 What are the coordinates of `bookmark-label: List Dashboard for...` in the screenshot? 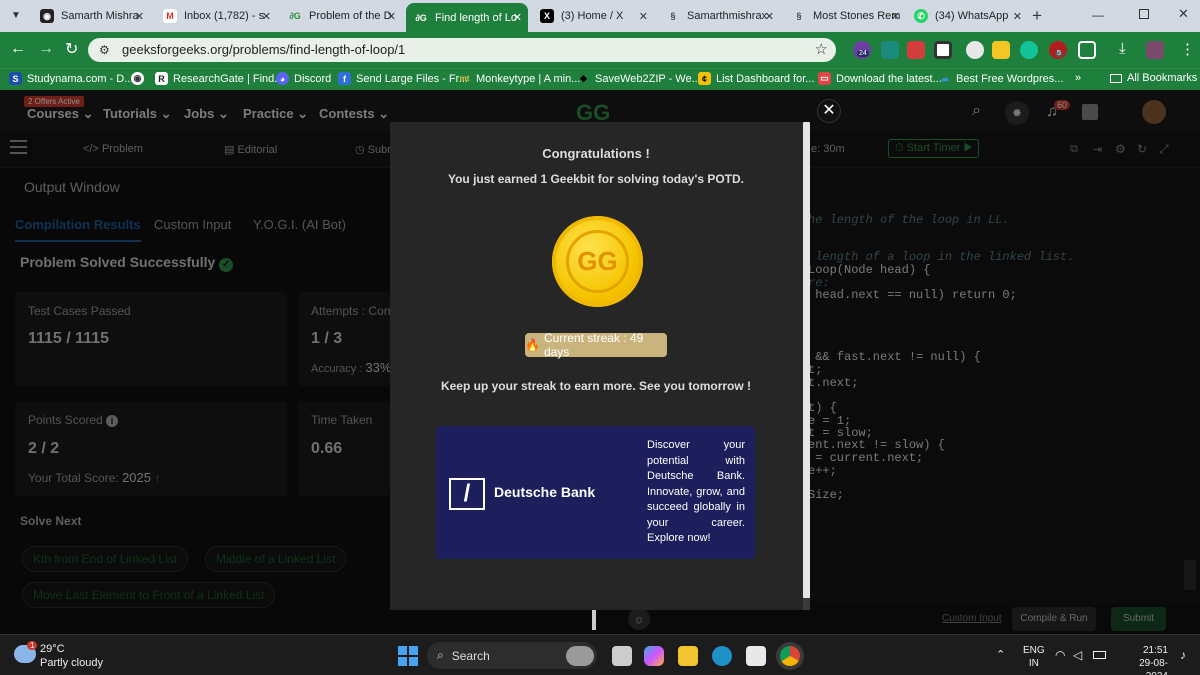 It's located at (765, 78).